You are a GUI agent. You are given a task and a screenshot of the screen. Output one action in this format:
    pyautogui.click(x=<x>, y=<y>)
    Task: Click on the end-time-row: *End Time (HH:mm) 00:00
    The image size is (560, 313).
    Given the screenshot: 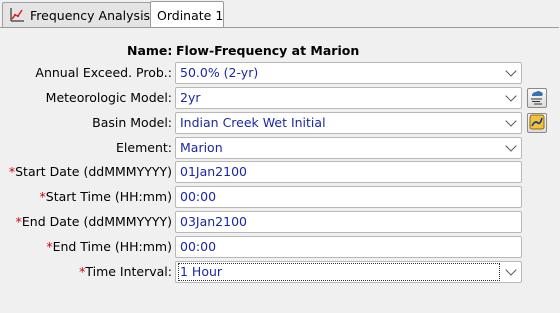 What is the action you would take?
    pyautogui.click(x=280, y=247)
    